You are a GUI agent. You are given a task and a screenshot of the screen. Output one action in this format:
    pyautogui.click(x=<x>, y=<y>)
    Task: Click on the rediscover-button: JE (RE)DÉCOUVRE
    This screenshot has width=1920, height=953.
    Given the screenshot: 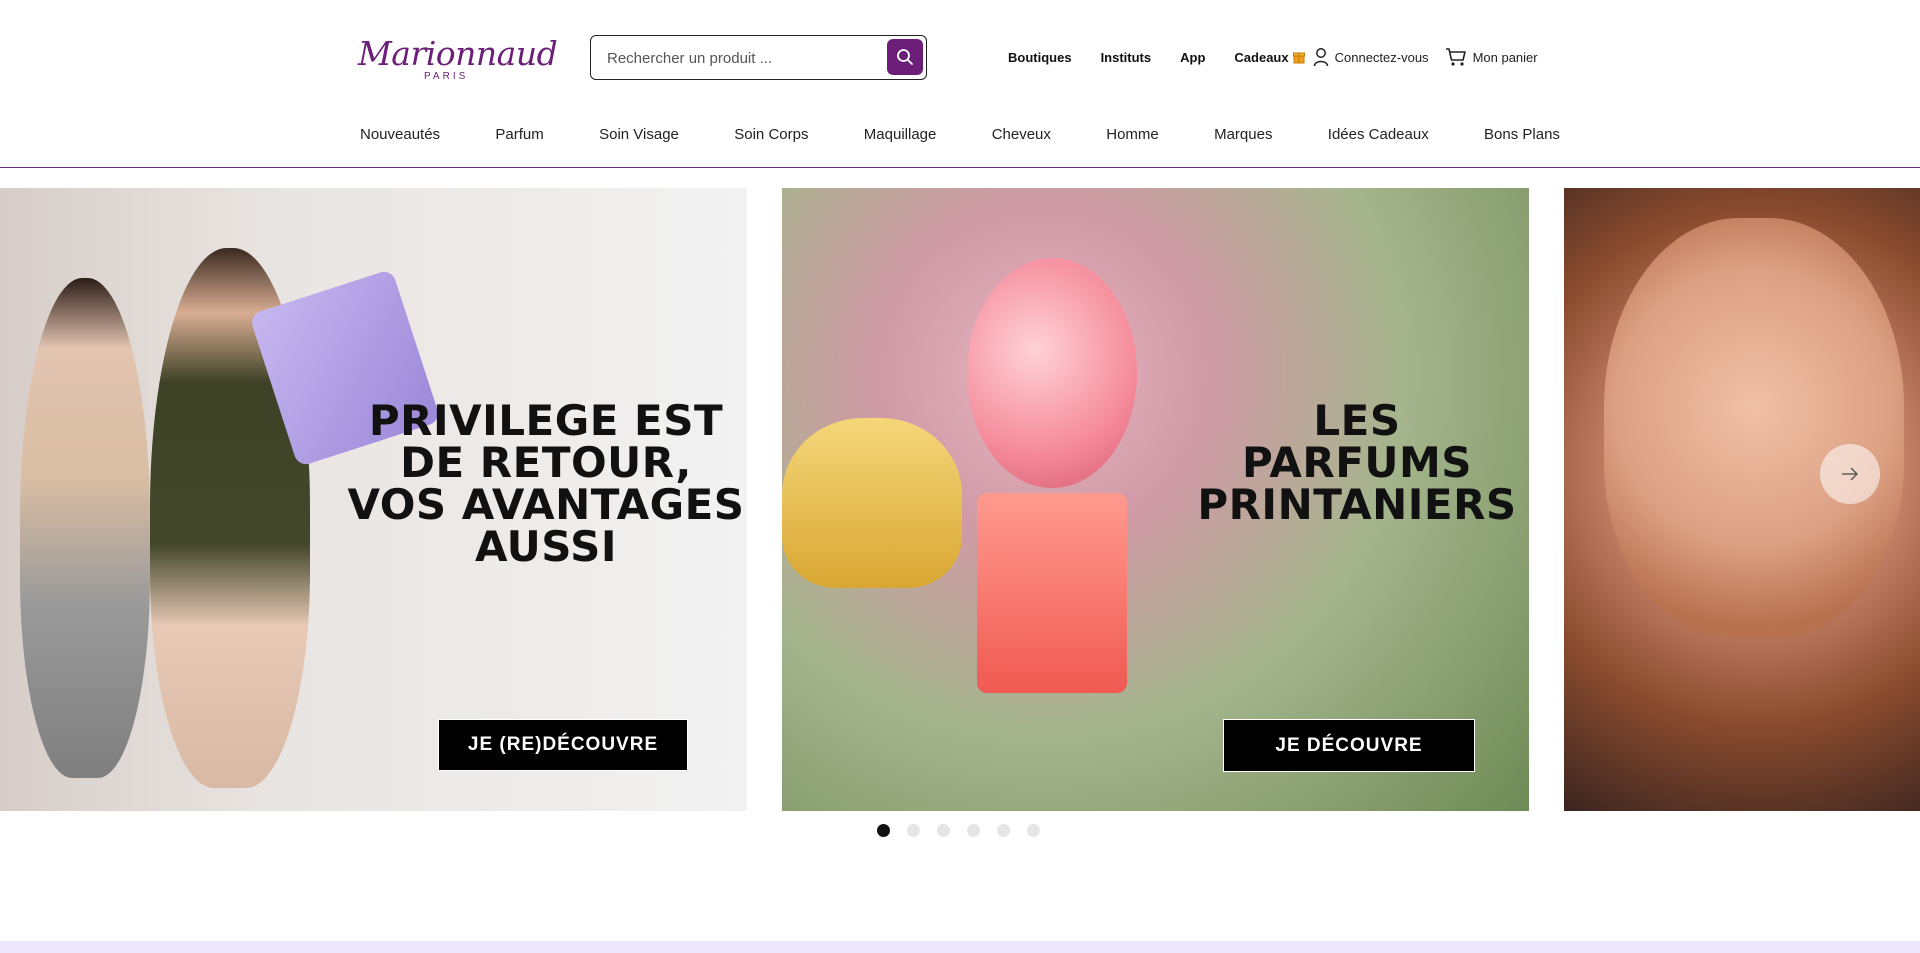 What is the action you would take?
    pyautogui.click(x=563, y=745)
    